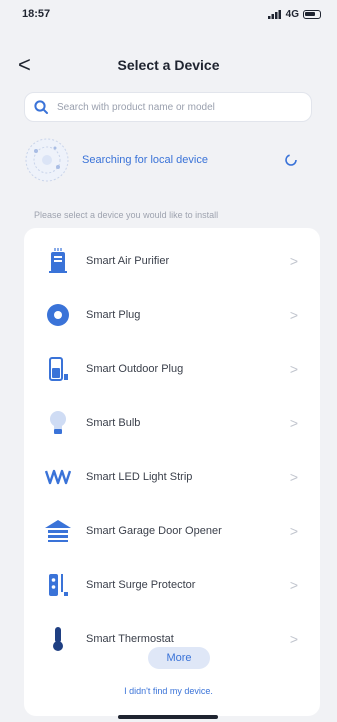 The image size is (337, 722). Describe the element at coordinates (130, 639) in the screenshot. I see `device-label: Smart Thermostat` at that location.